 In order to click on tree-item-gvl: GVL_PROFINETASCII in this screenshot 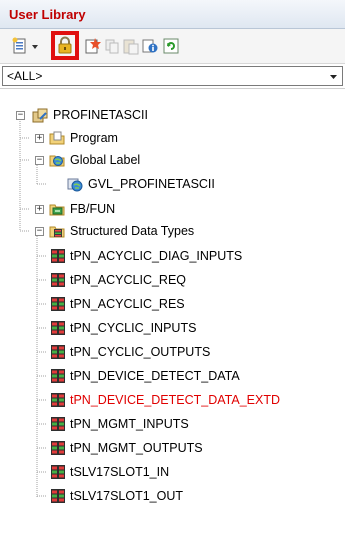, I will do `click(172, 184)`.